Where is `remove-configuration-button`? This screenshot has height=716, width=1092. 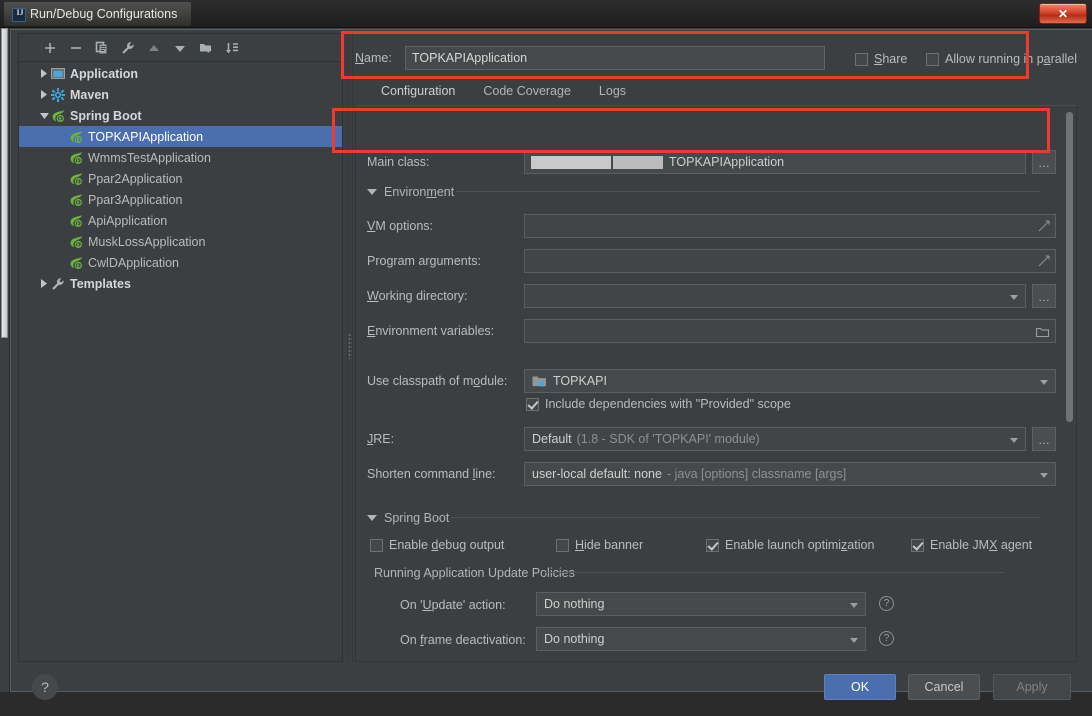 remove-configuration-button is located at coordinates (76, 48).